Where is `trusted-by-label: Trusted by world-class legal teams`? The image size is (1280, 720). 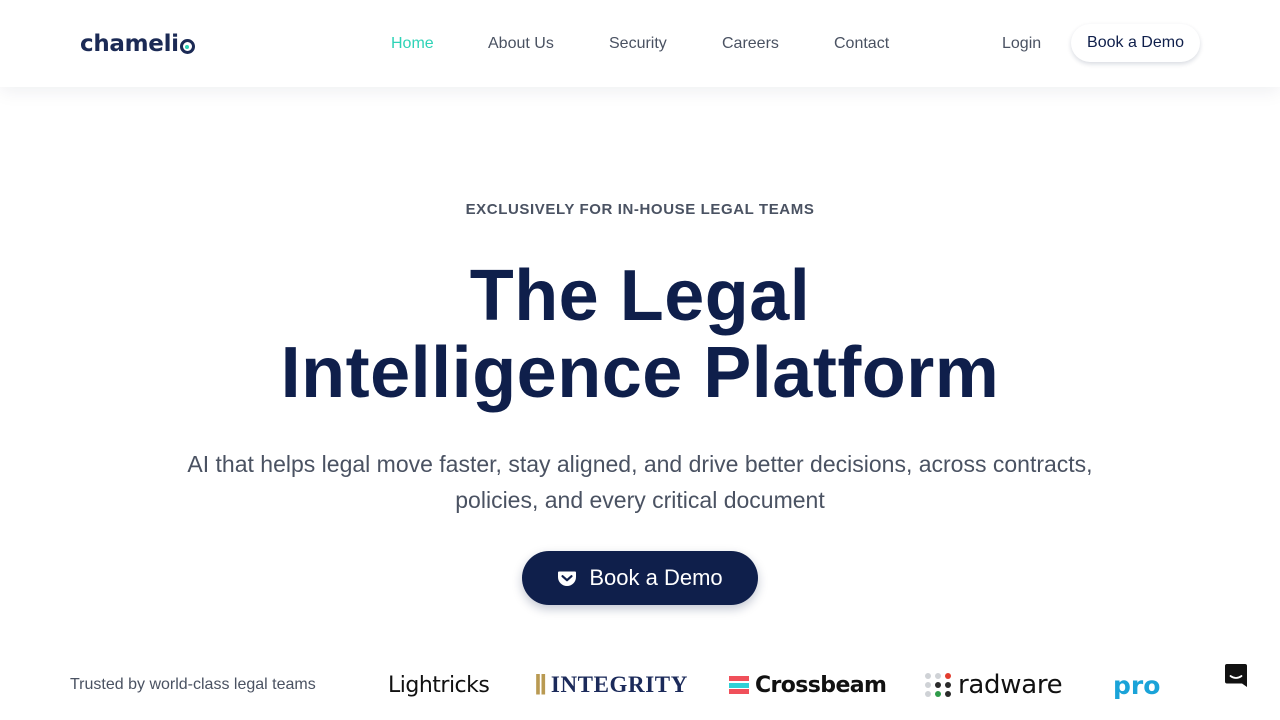
trusted-by-label: Trusted by world-class legal teams is located at coordinates (193, 684).